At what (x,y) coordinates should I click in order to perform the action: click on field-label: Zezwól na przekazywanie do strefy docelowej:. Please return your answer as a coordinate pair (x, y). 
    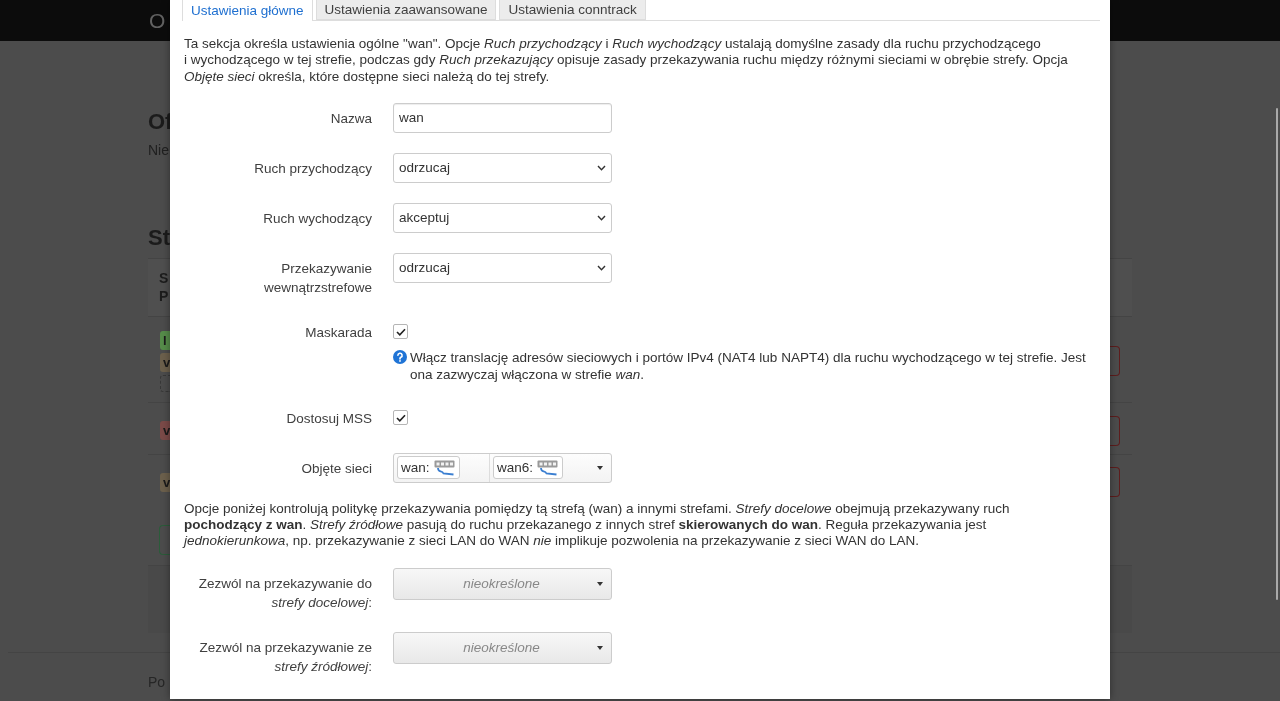
    Looking at the image, I should click on (284, 593).